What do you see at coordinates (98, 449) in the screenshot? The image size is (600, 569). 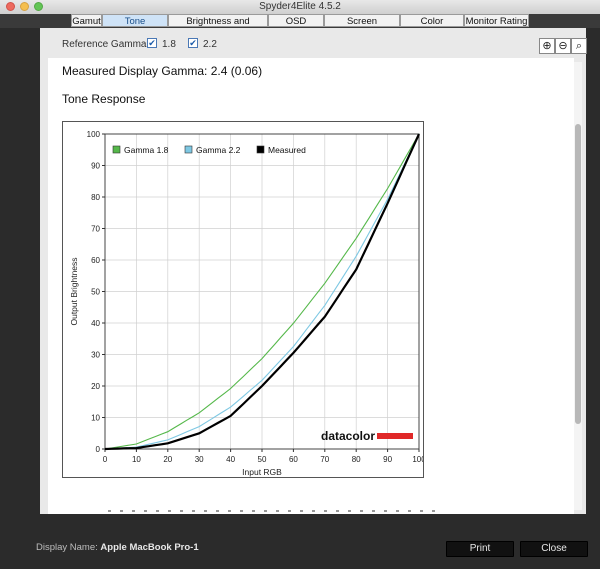 I see `y-tick-label: 0` at bounding box center [98, 449].